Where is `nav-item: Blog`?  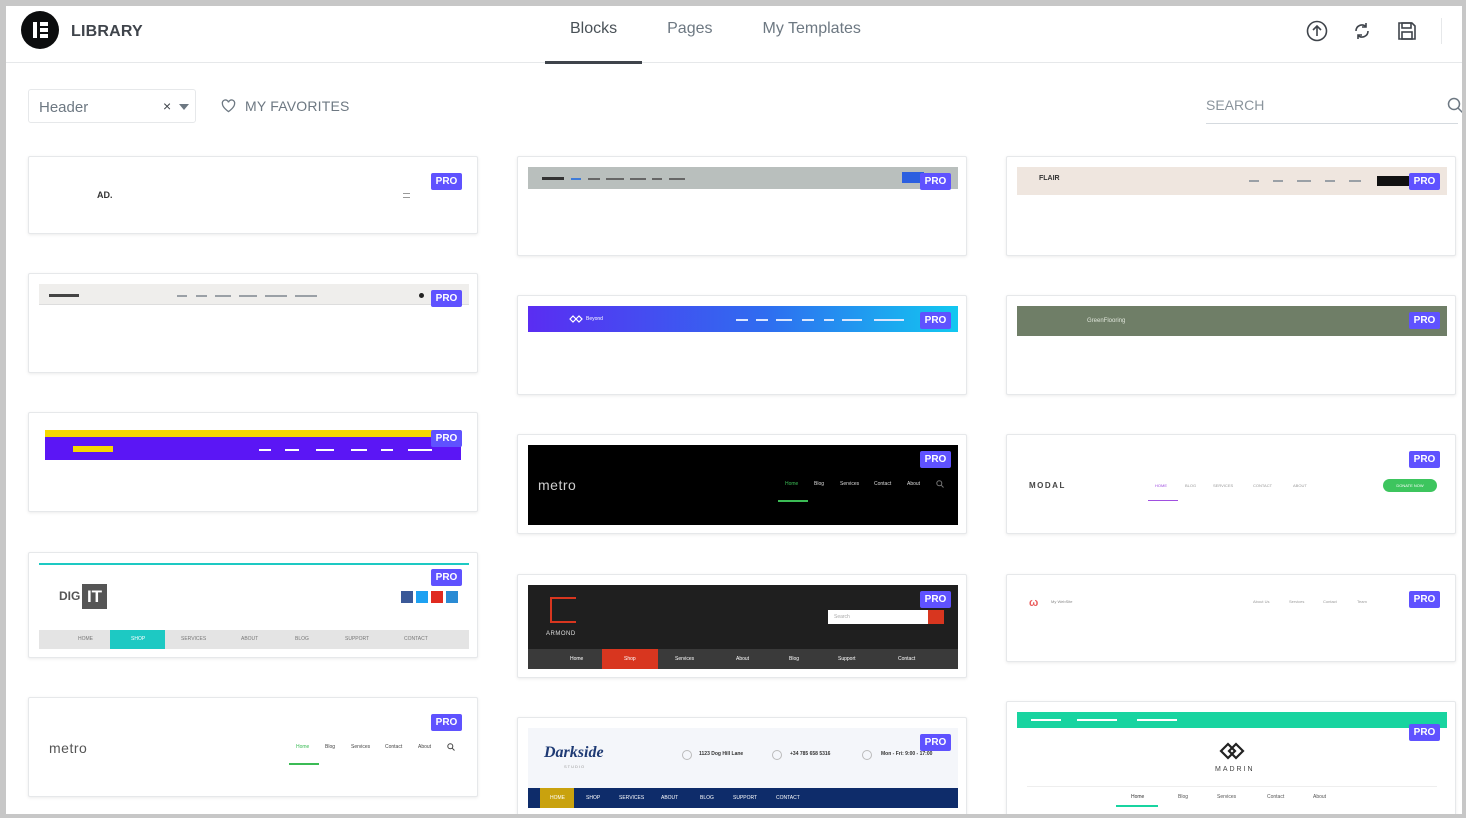
nav-item: Blog is located at coordinates (794, 659).